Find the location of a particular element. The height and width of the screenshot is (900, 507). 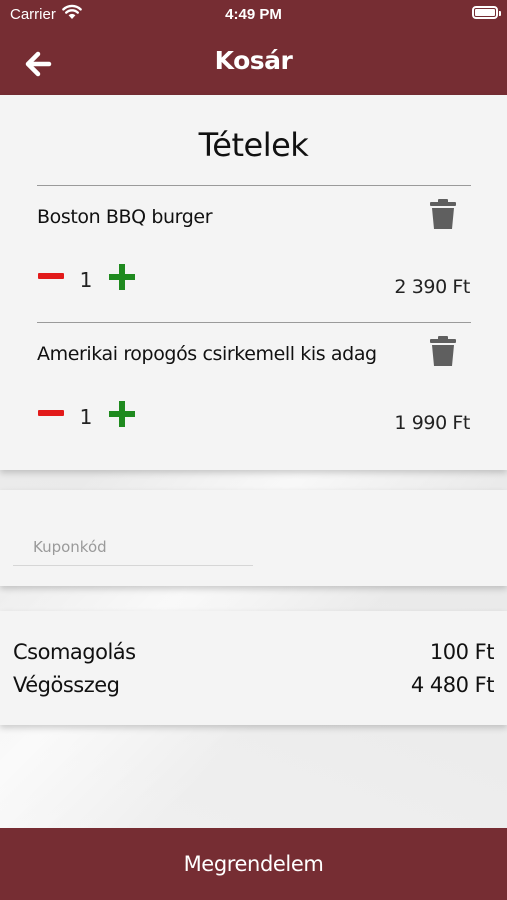

items-section-title: Tételek is located at coordinates (253, 145).